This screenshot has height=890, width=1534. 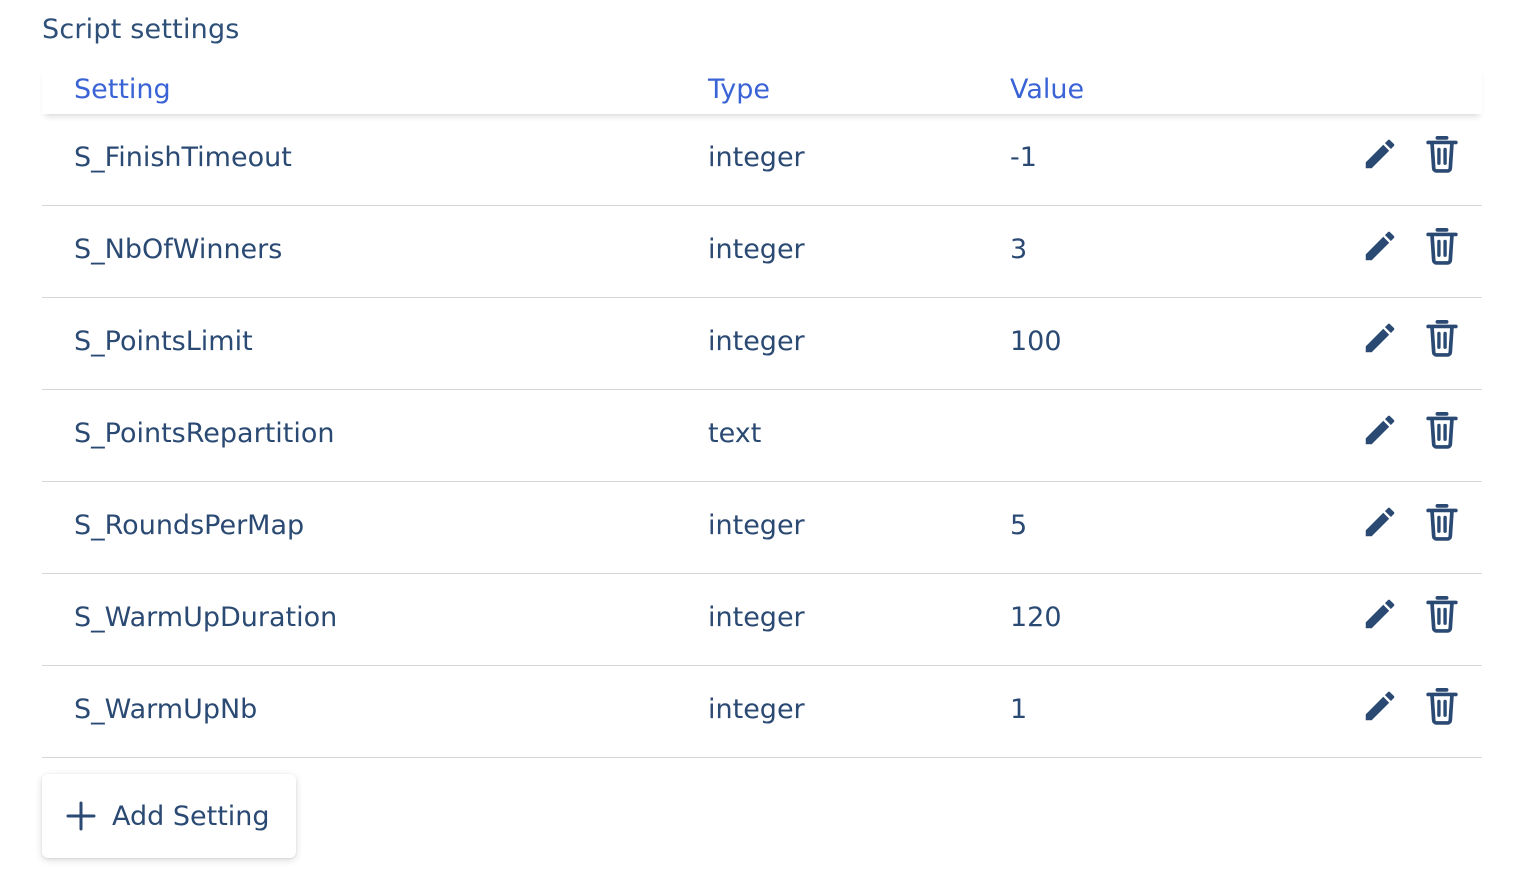 I want to click on table-row-7: S_WarmUpNb integer 1, so click(x=762, y=712).